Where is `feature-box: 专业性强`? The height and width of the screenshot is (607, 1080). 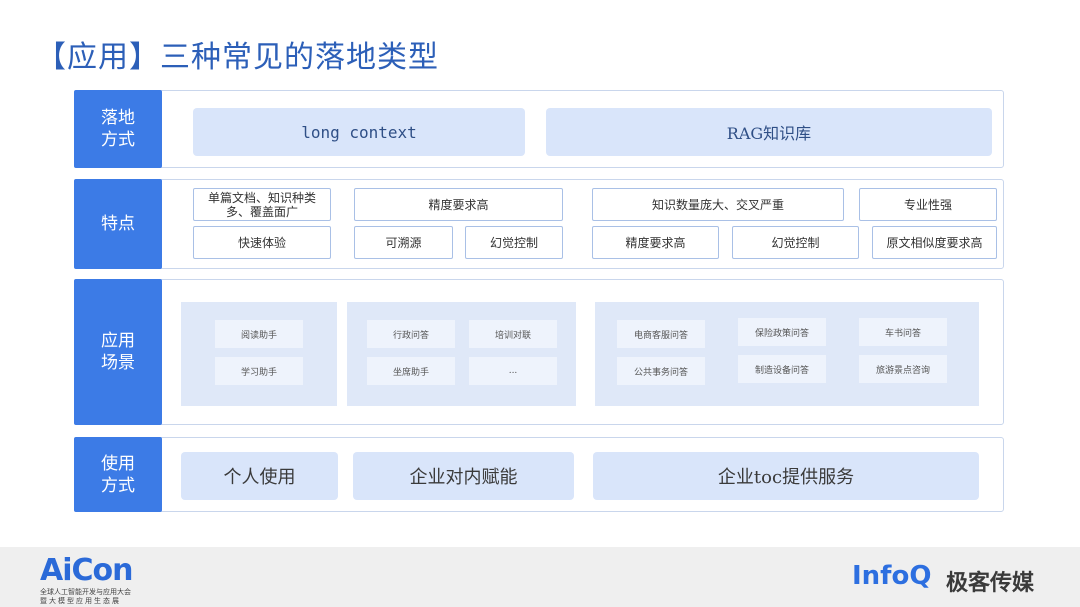 feature-box: 专业性强 is located at coordinates (928, 204).